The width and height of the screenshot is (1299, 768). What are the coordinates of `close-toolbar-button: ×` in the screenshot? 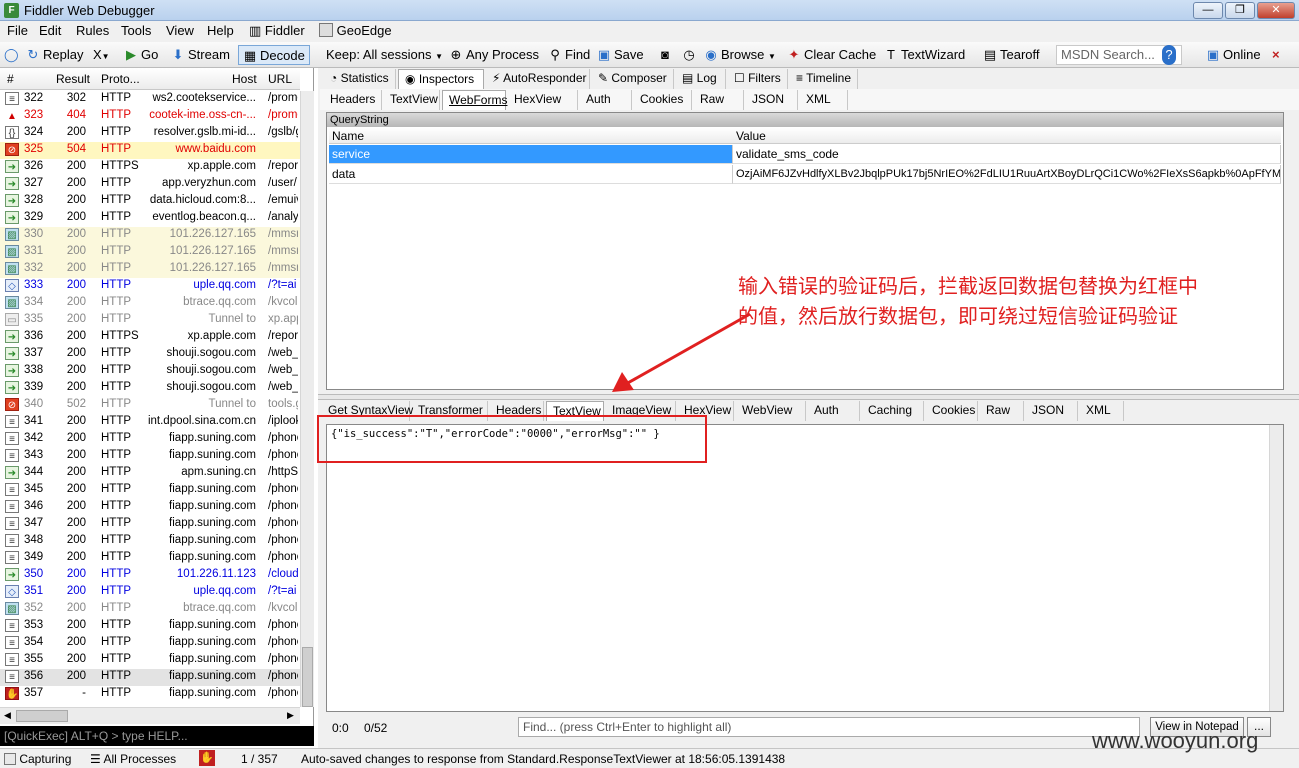 It's located at (1276, 55).